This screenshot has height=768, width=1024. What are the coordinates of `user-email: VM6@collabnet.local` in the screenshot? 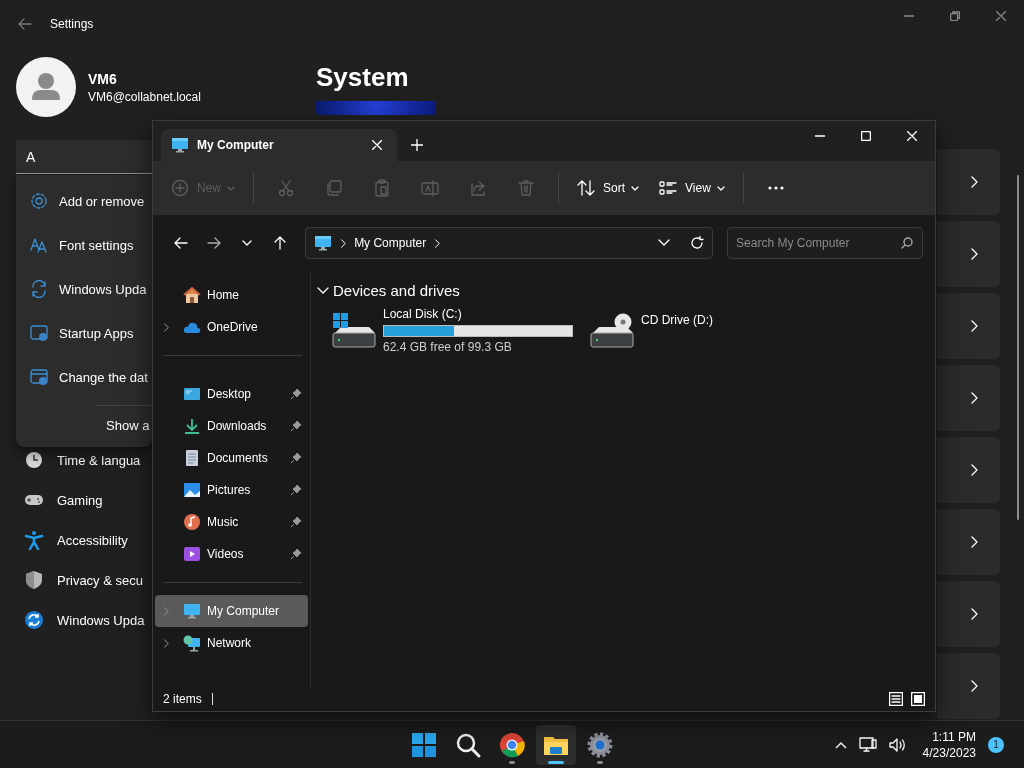 It's located at (144, 96).